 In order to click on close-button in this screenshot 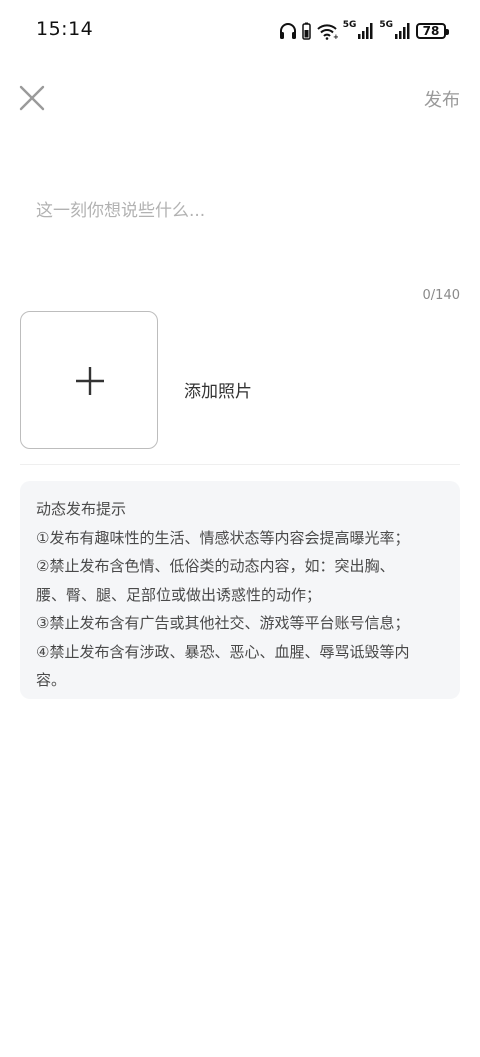, I will do `click(32, 98)`.